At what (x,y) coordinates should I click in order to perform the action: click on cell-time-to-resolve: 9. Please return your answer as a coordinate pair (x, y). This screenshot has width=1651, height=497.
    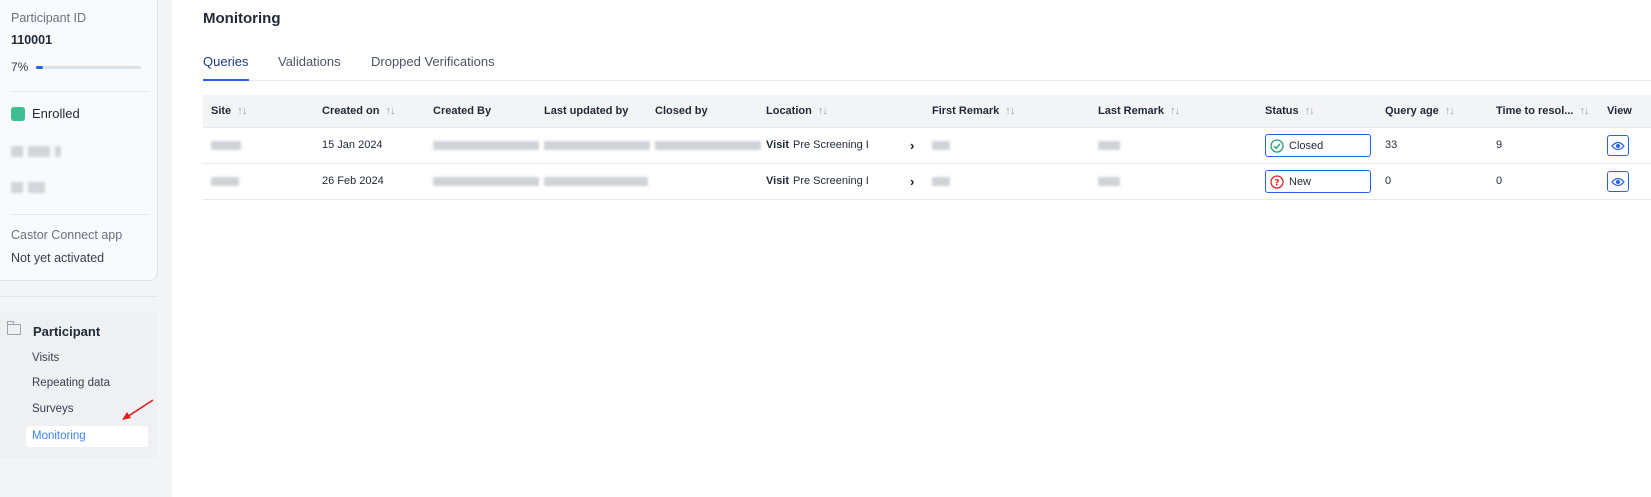
    Looking at the image, I should click on (1499, 145).